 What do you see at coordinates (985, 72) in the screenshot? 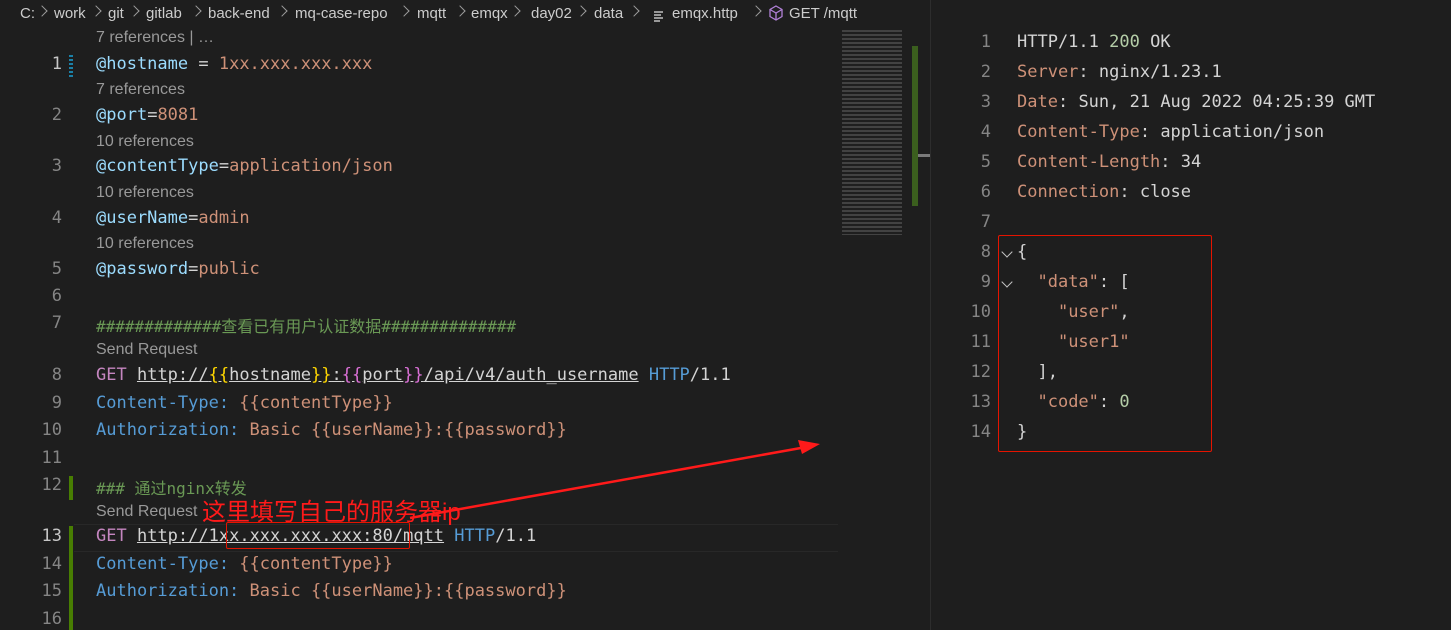
I see `line-number: 2` at bounding box center [985, 72].